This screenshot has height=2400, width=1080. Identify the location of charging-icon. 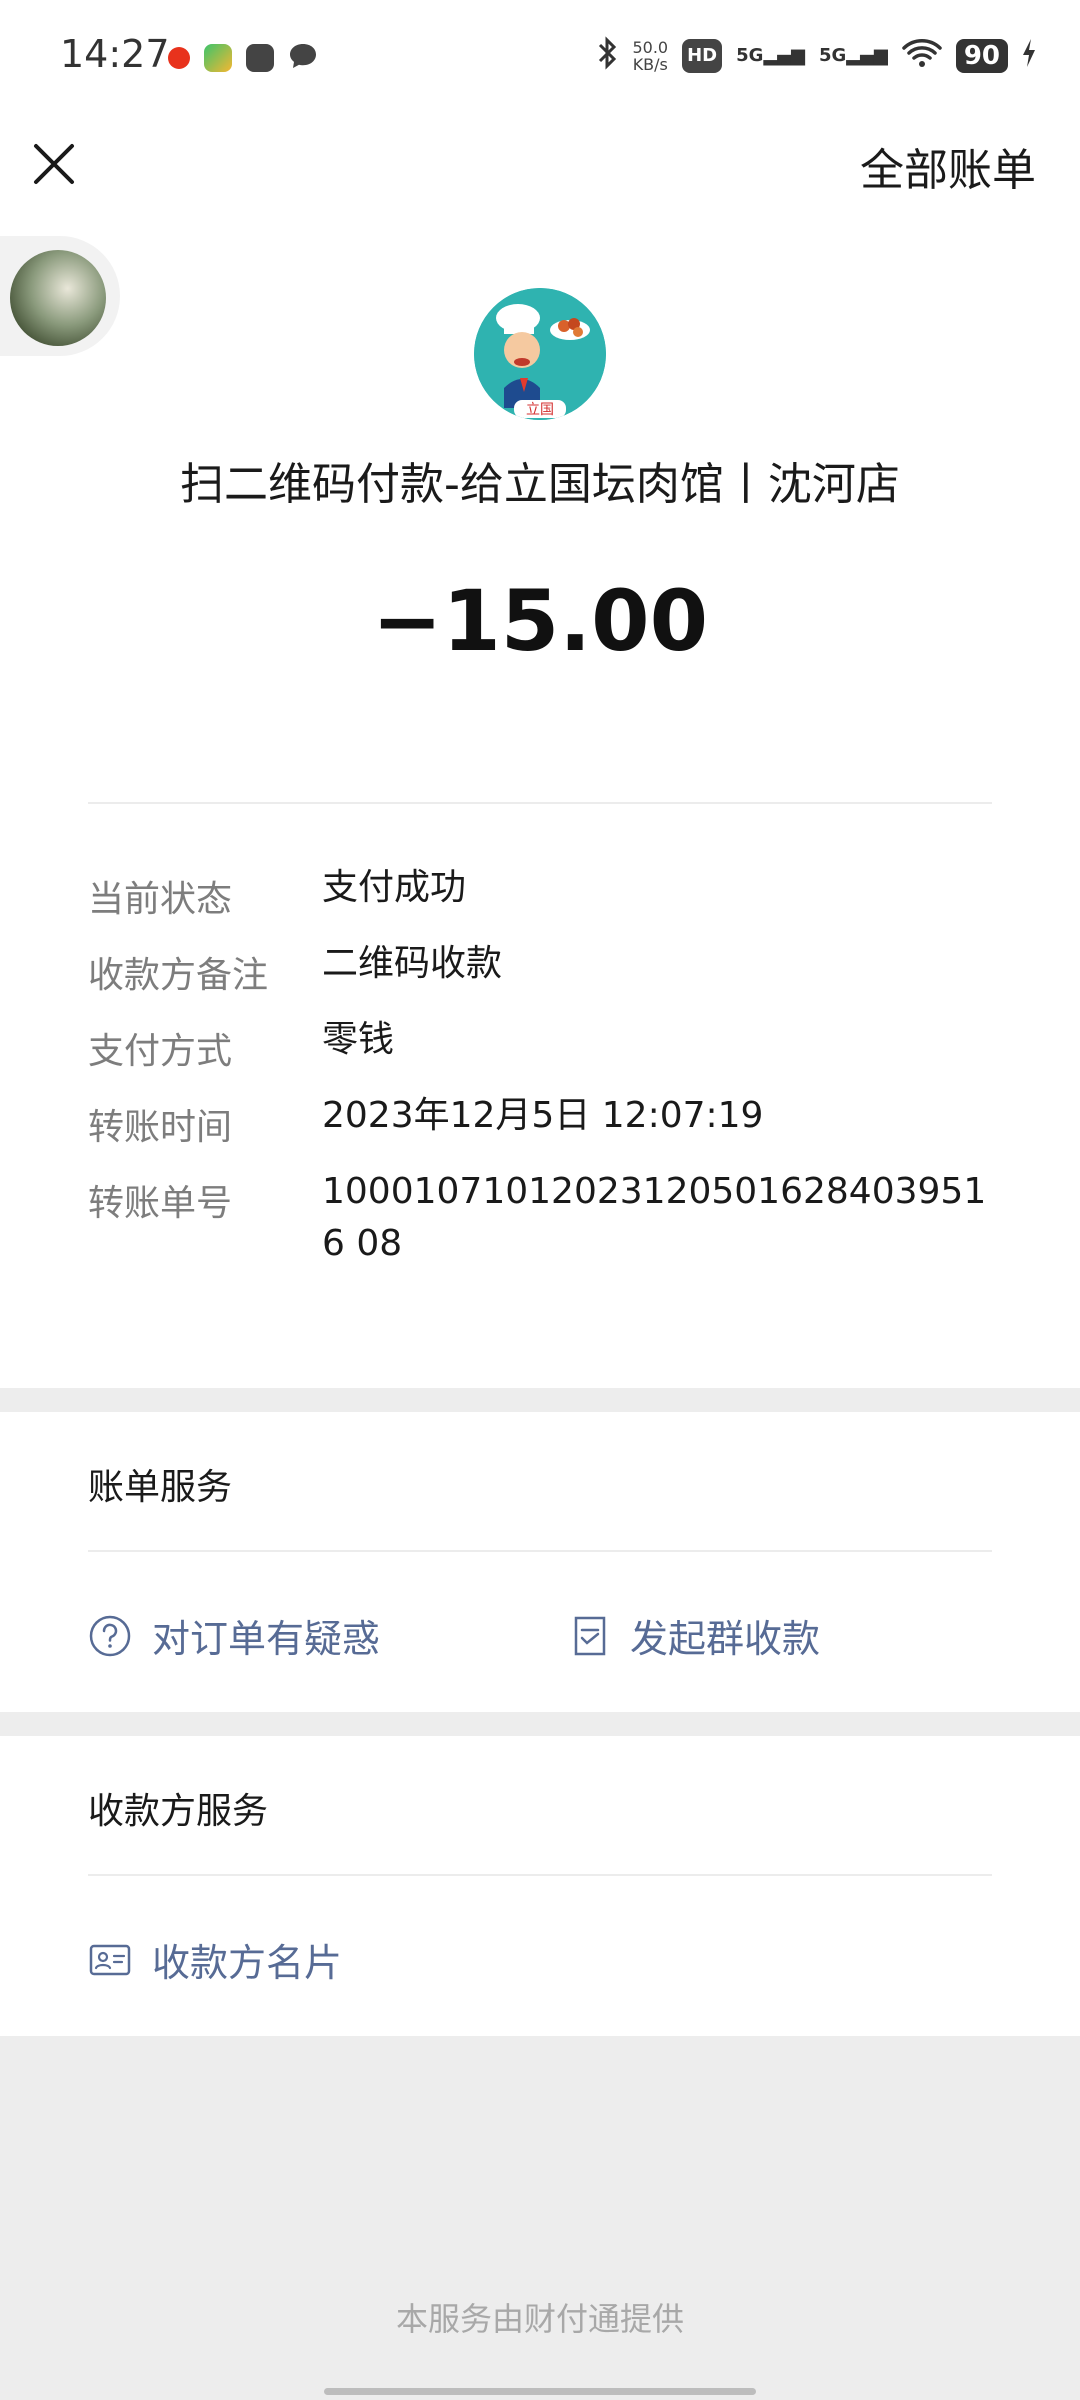
(1029, 55).